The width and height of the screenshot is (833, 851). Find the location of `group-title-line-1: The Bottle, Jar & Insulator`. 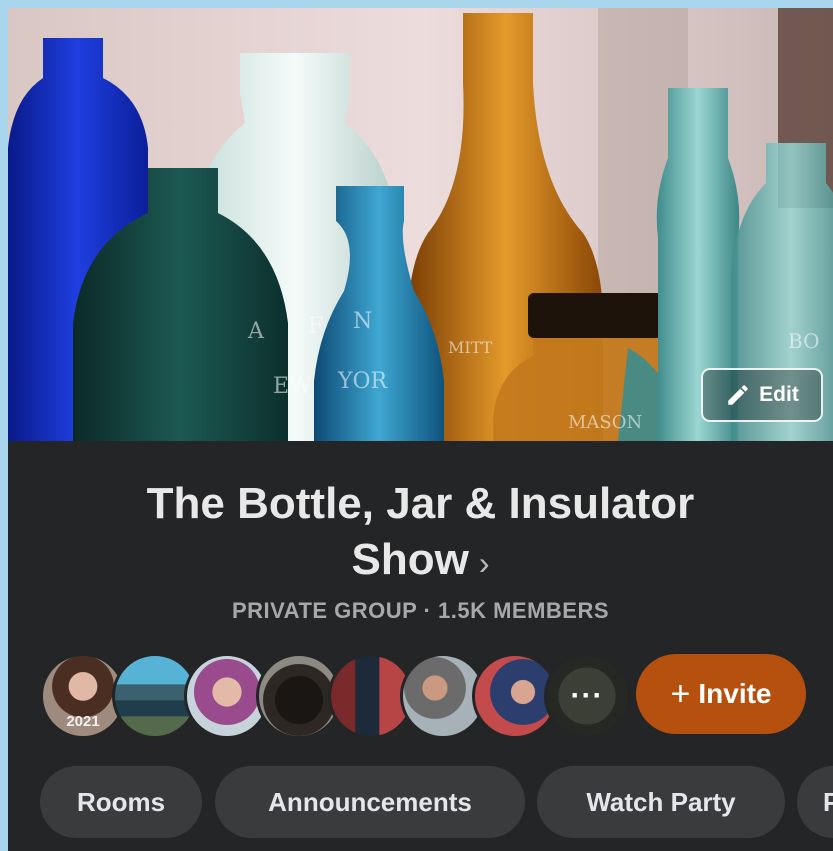

group-title-line-1: The Bottle, Jar & Insulator is located at coordinates (420, 503).